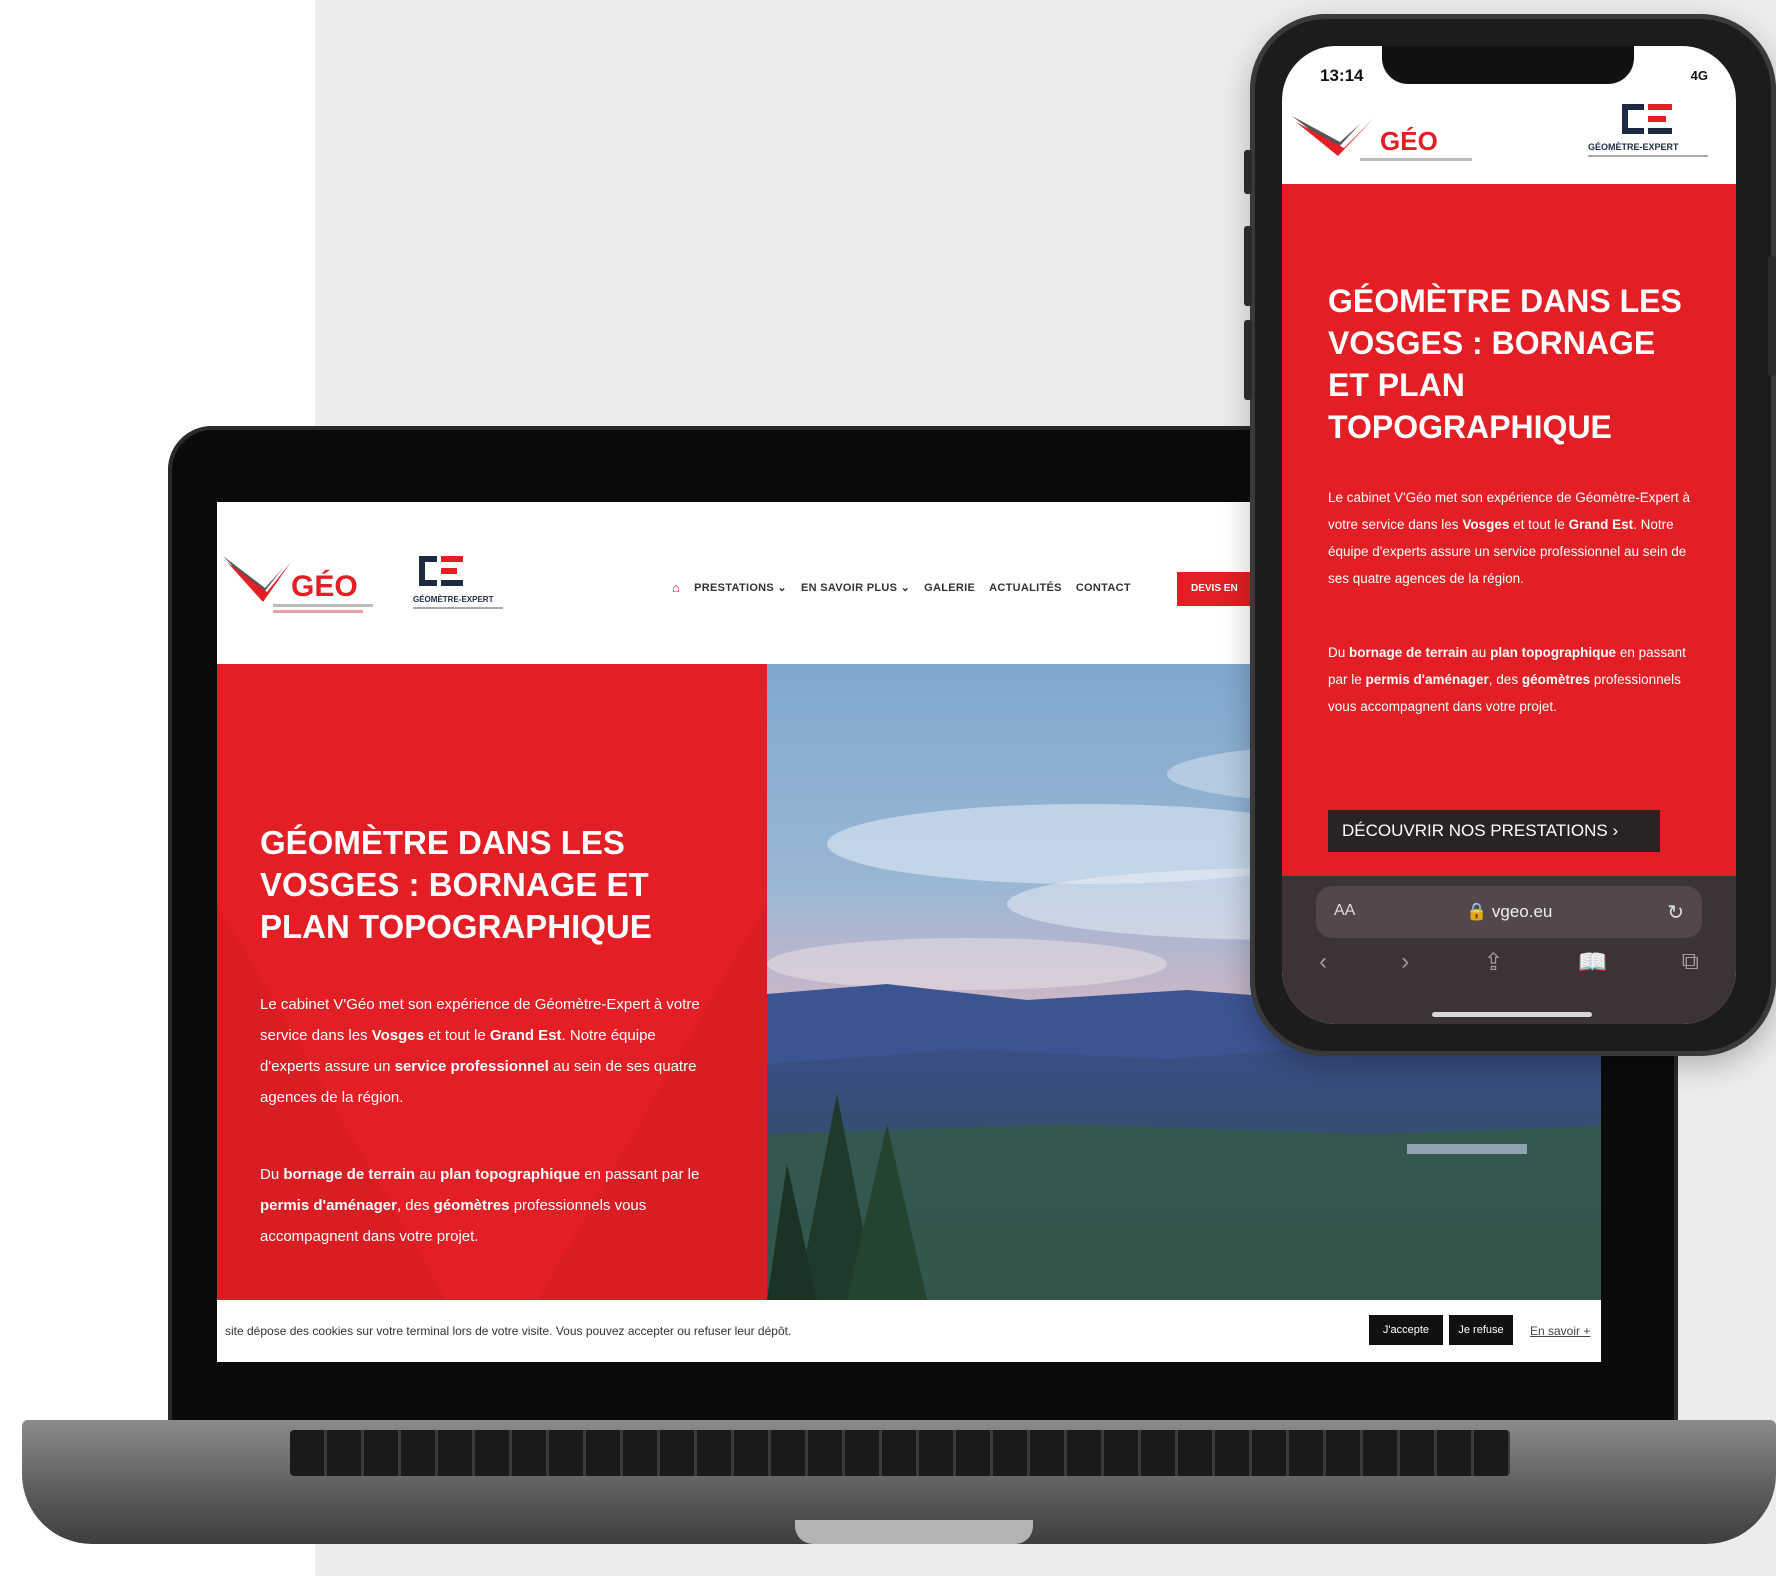 The width and height of the screenshot is (1776, 1576). Describe the element at coordinates (676, 587) in the screenshot. I see `home-icon: ⌂` at that location.